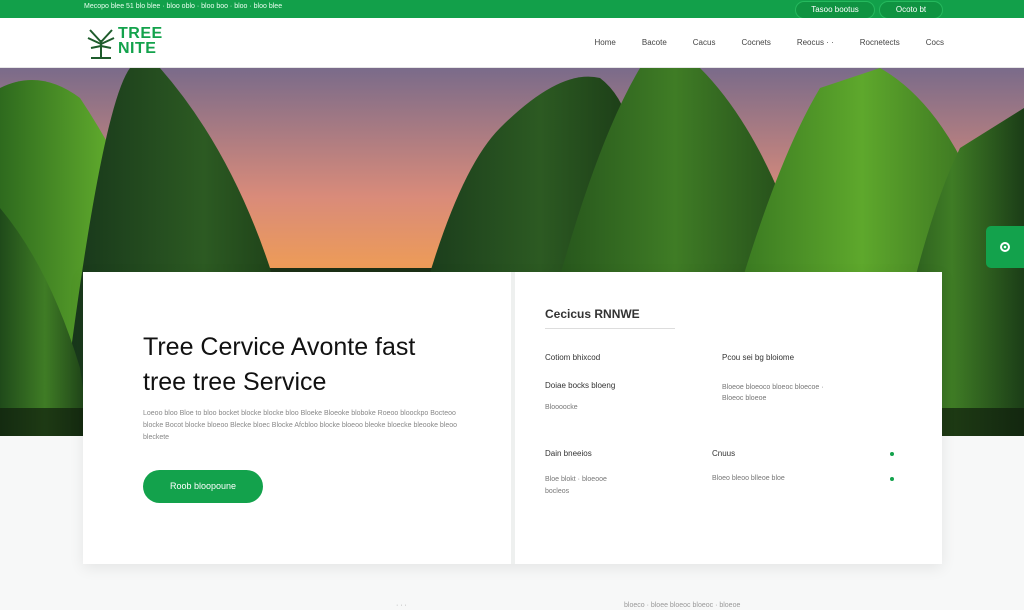 The width and height of the screenshot is (1024, 610). I want to click on card-divider, so click(513, 418).